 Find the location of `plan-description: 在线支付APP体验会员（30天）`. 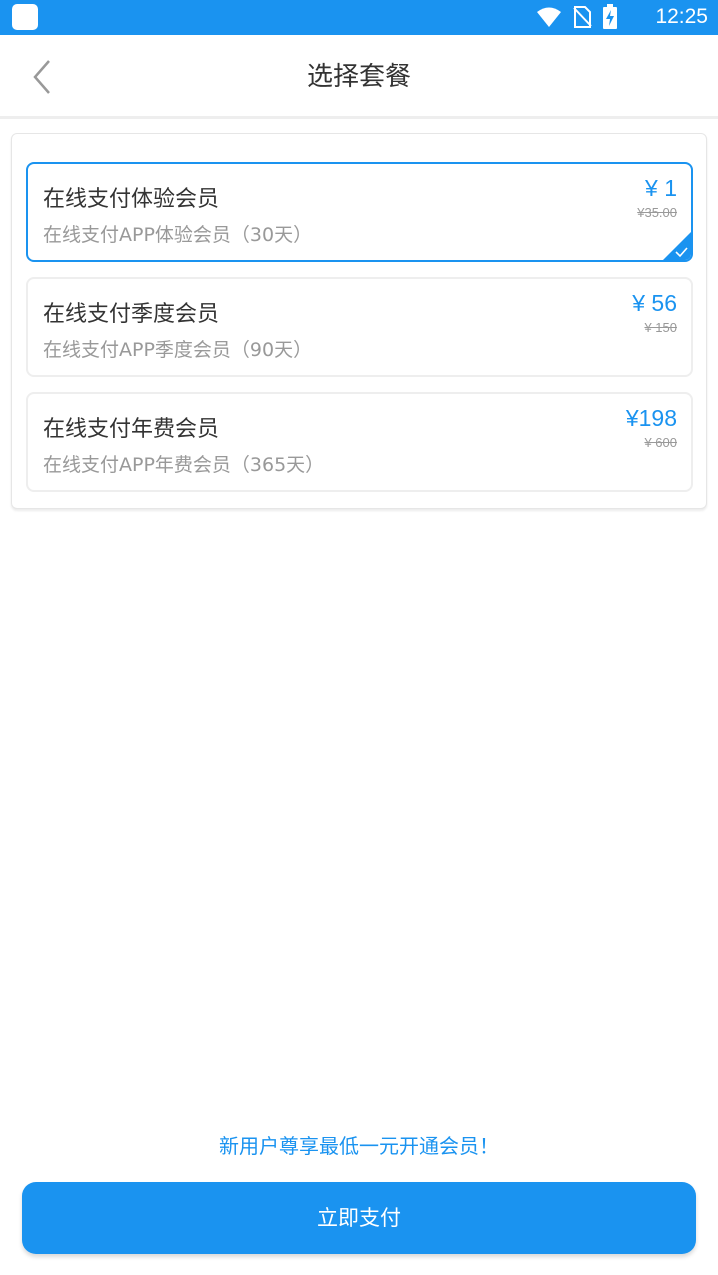

plan-description: 在线支付APP体验会员（30天） is located at coordinates (178, 235).